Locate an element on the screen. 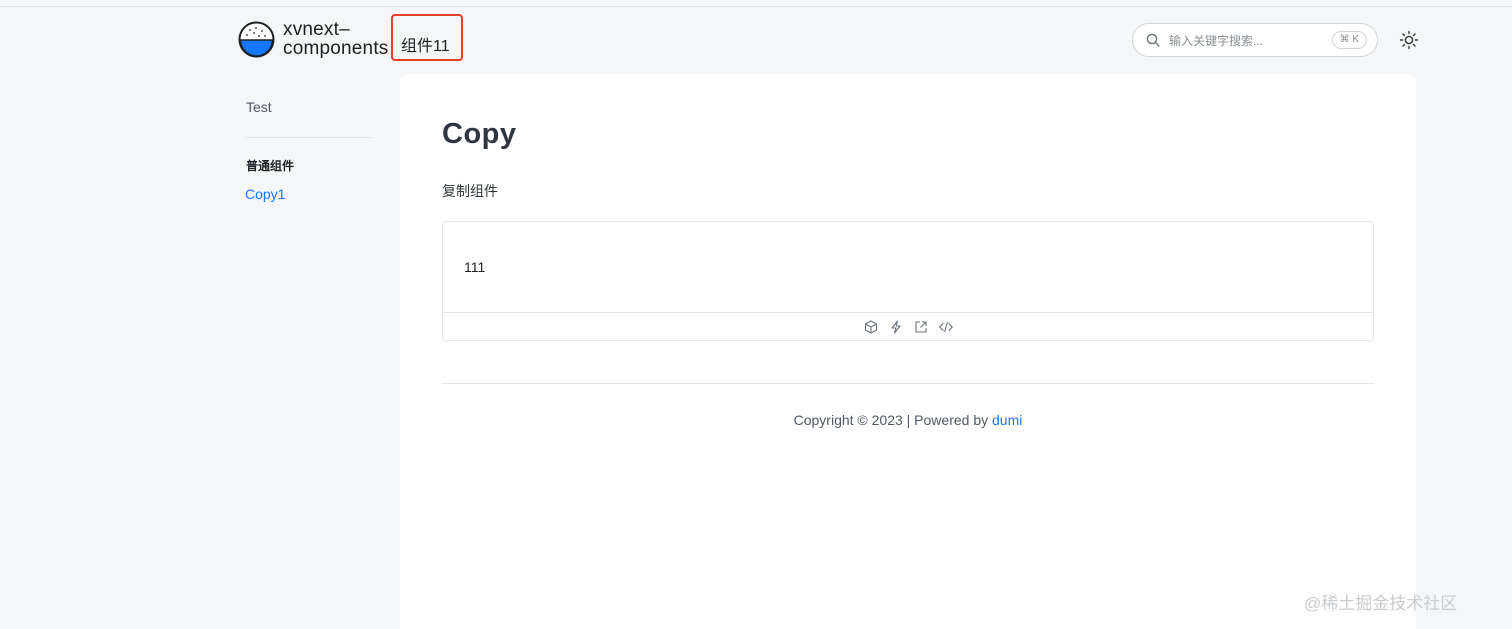 The height and width of the screenshot is (629, 1512). sun-icon is located at coordinates (1409, 40).